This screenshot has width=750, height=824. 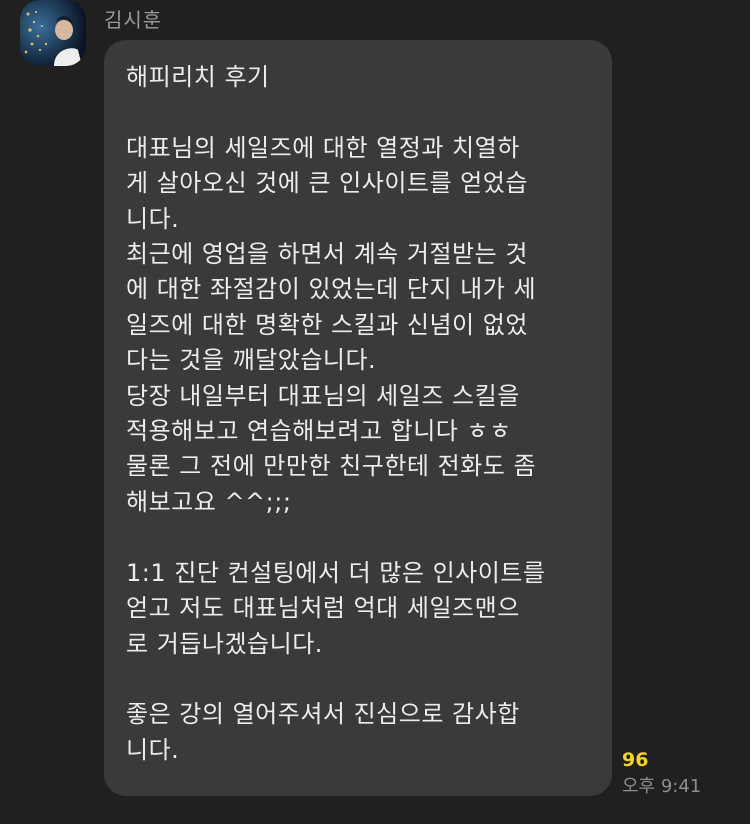 I want to click on sender-avatar, so click(x=53, y=33).